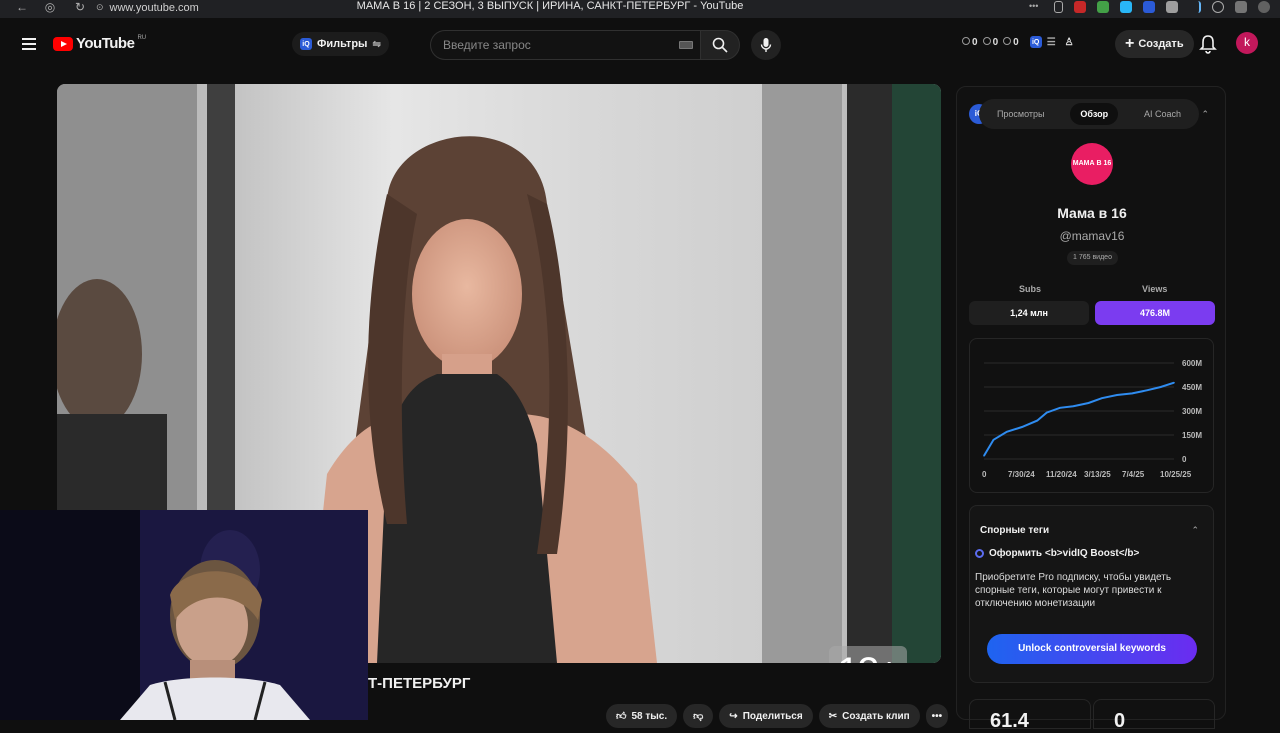 The image size is (1280, 733). What do you see at coordinates (29, 44) in the screenshot?
I see `hamburger-menu-icon` at bounding box center [29, 44].